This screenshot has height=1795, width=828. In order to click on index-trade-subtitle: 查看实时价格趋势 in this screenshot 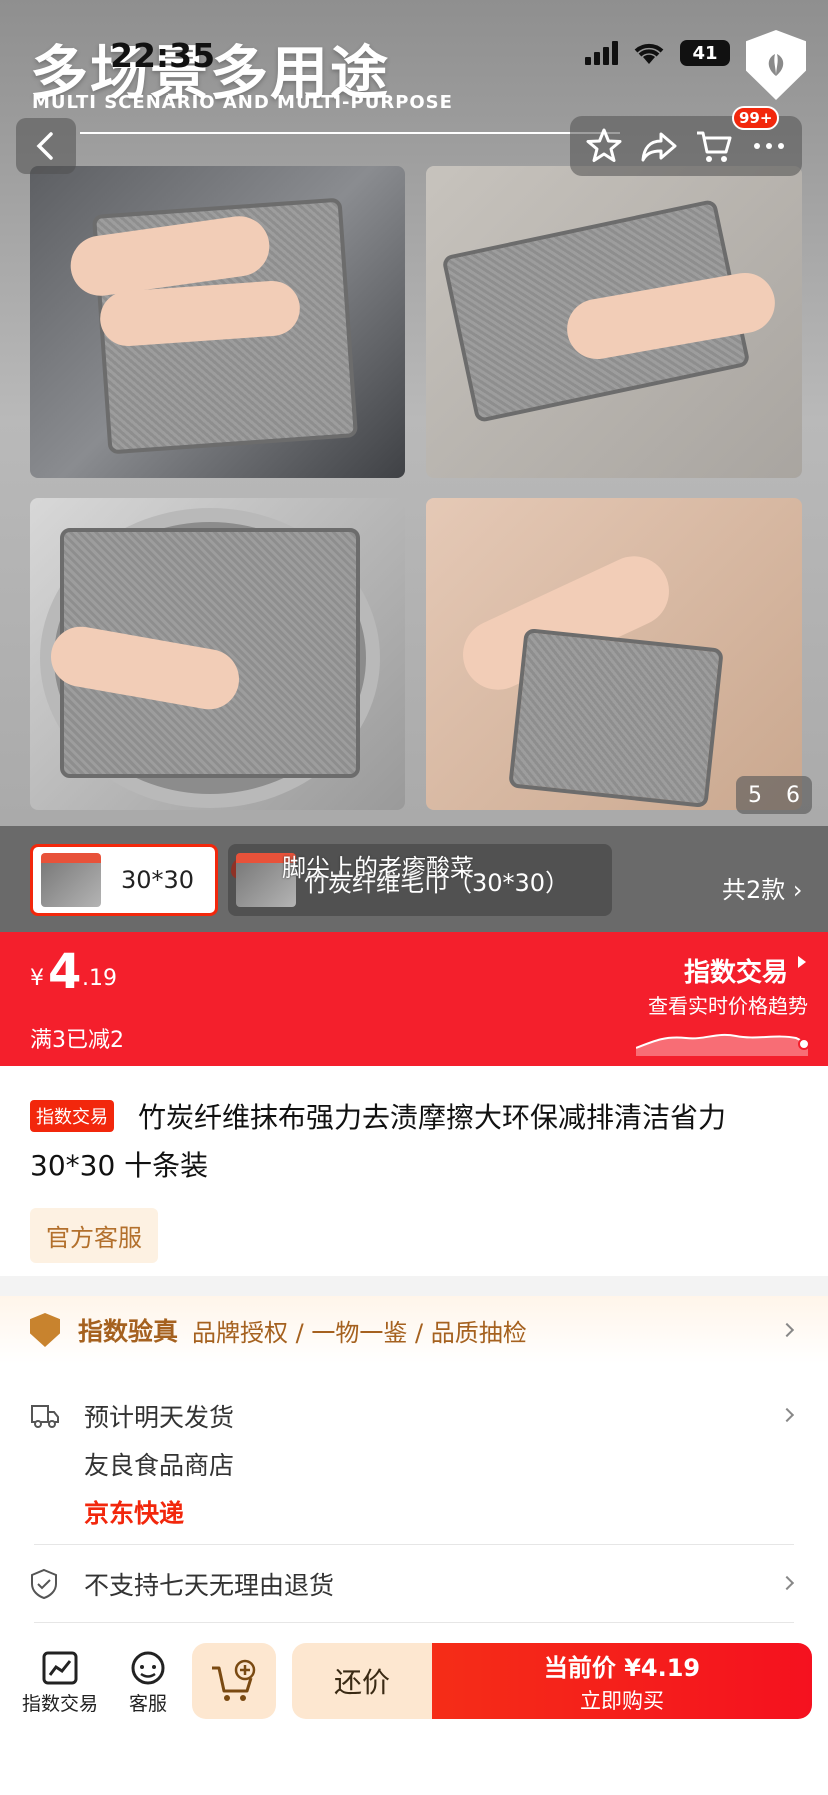, I will do `click(728, 1006)`.